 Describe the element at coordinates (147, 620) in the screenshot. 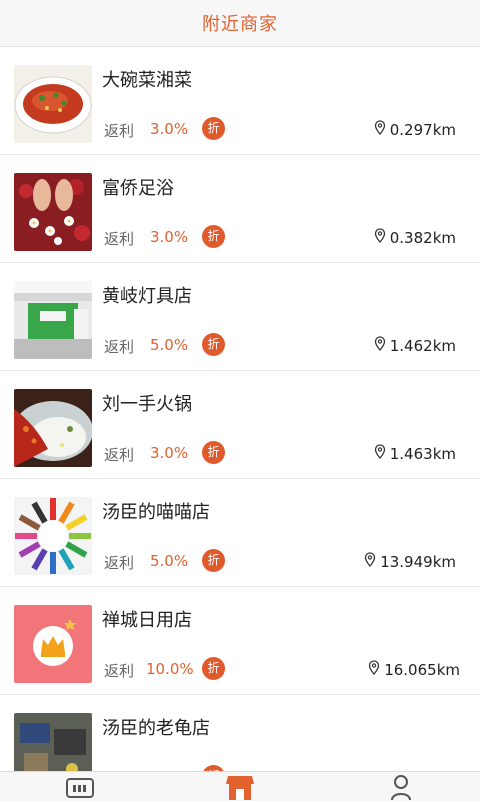

I see `store-name: 禅城日用店` at that location.